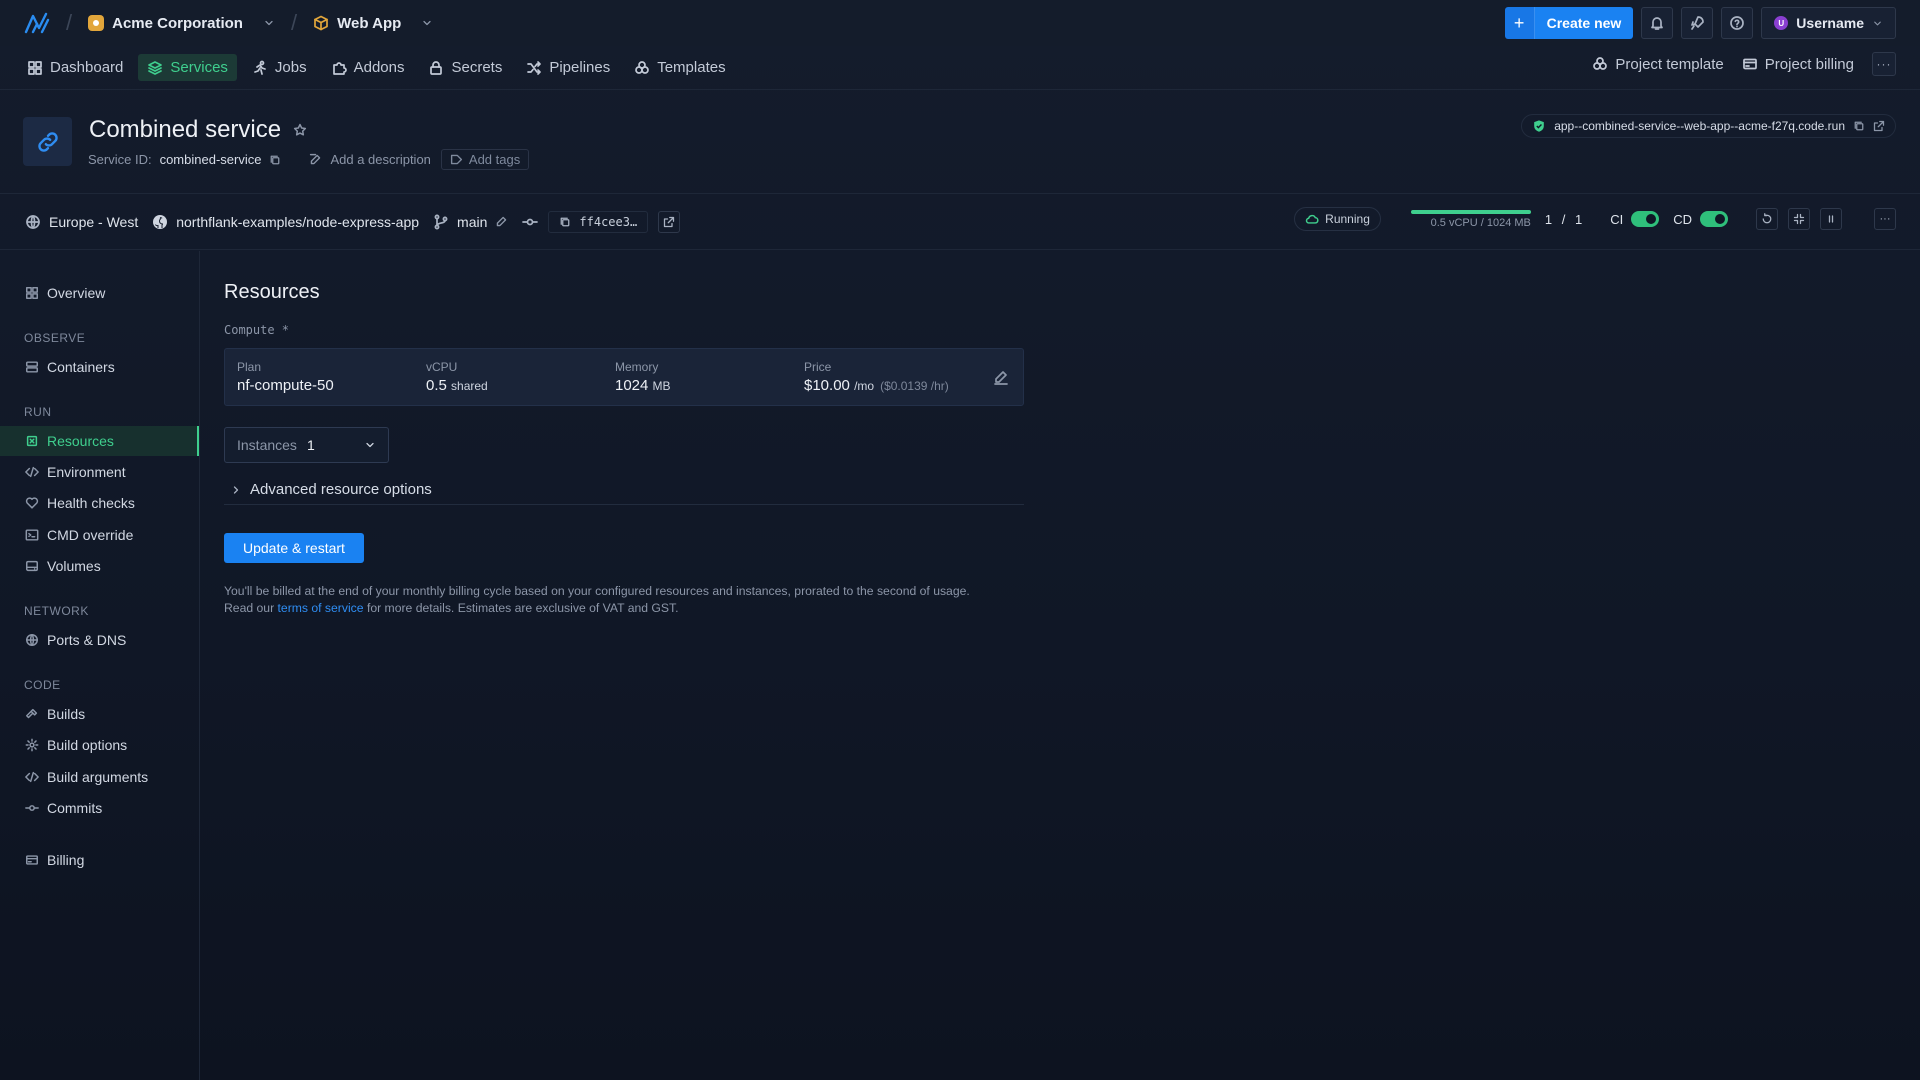 The width and height of the screenshot is (1920, 1080). What do you see at coordinates (99, 441) in the screenshot?
I see `sidebar-item-resources: Resources` at bounding box center [99, 441].